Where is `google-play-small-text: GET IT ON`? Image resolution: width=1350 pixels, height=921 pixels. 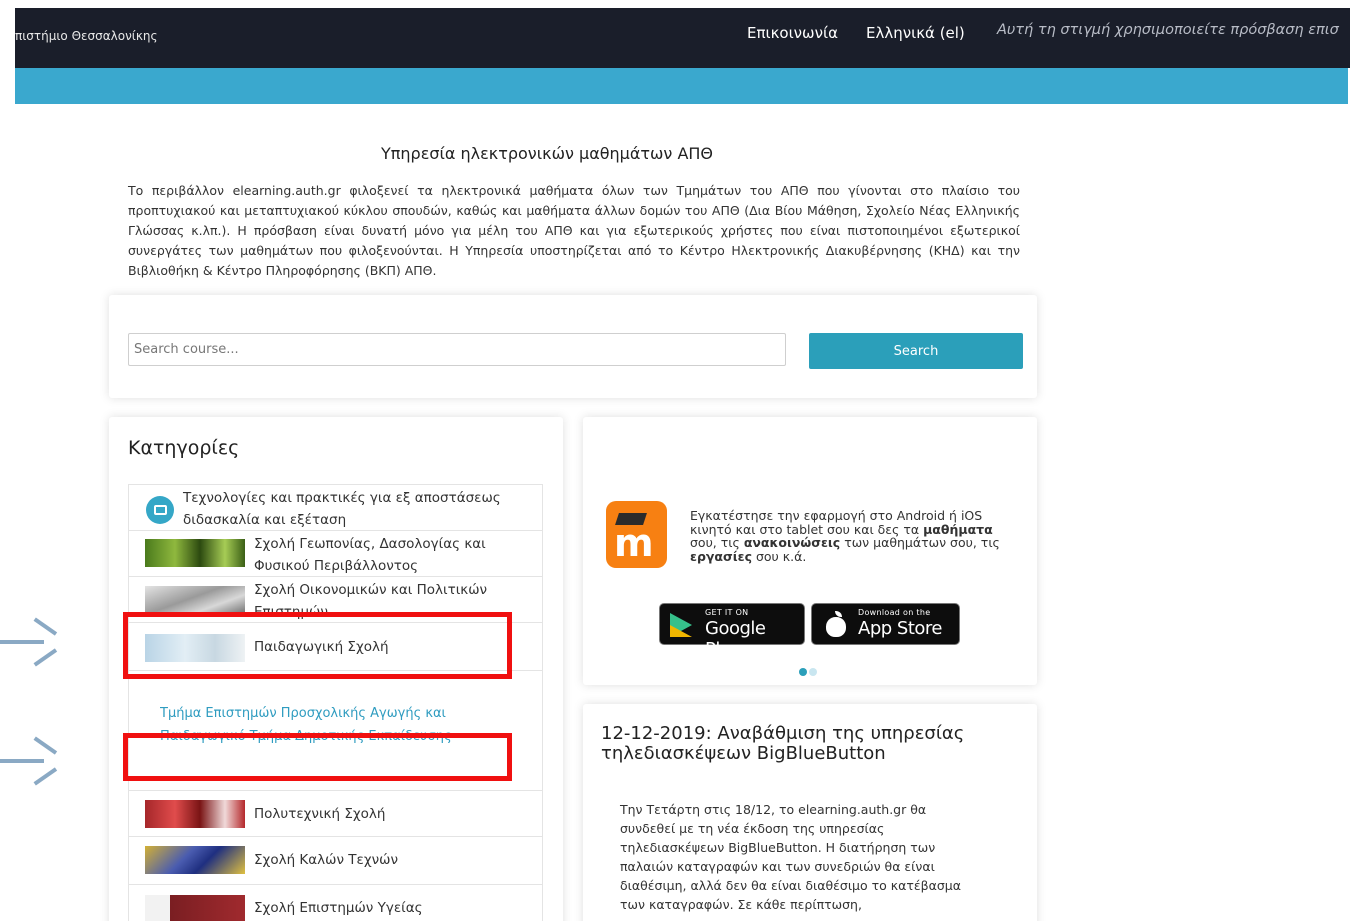 google-play-small-text: GET IT ON is located at coordinates (727, 612).